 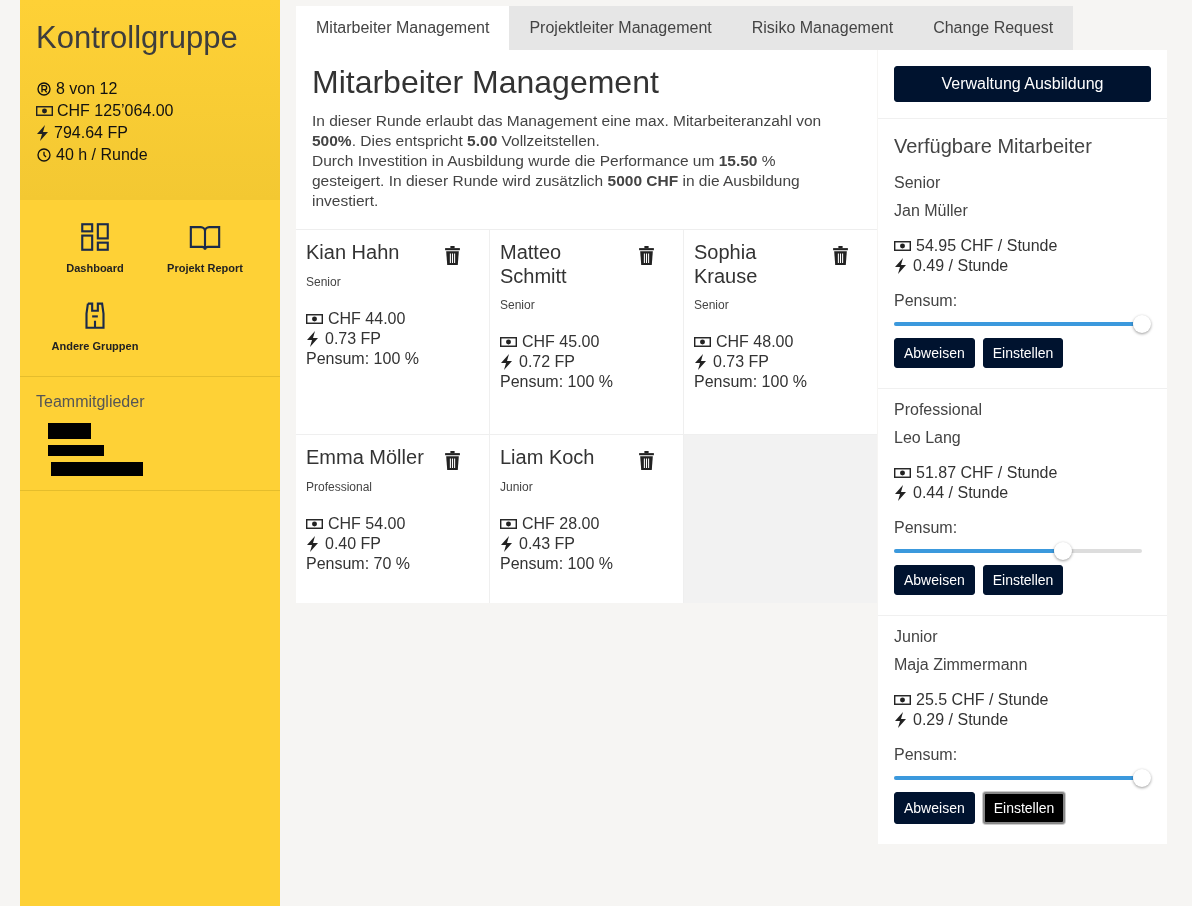 I want to click on fp-text: 0.29 / Stunde, so click(x=961, y=720).